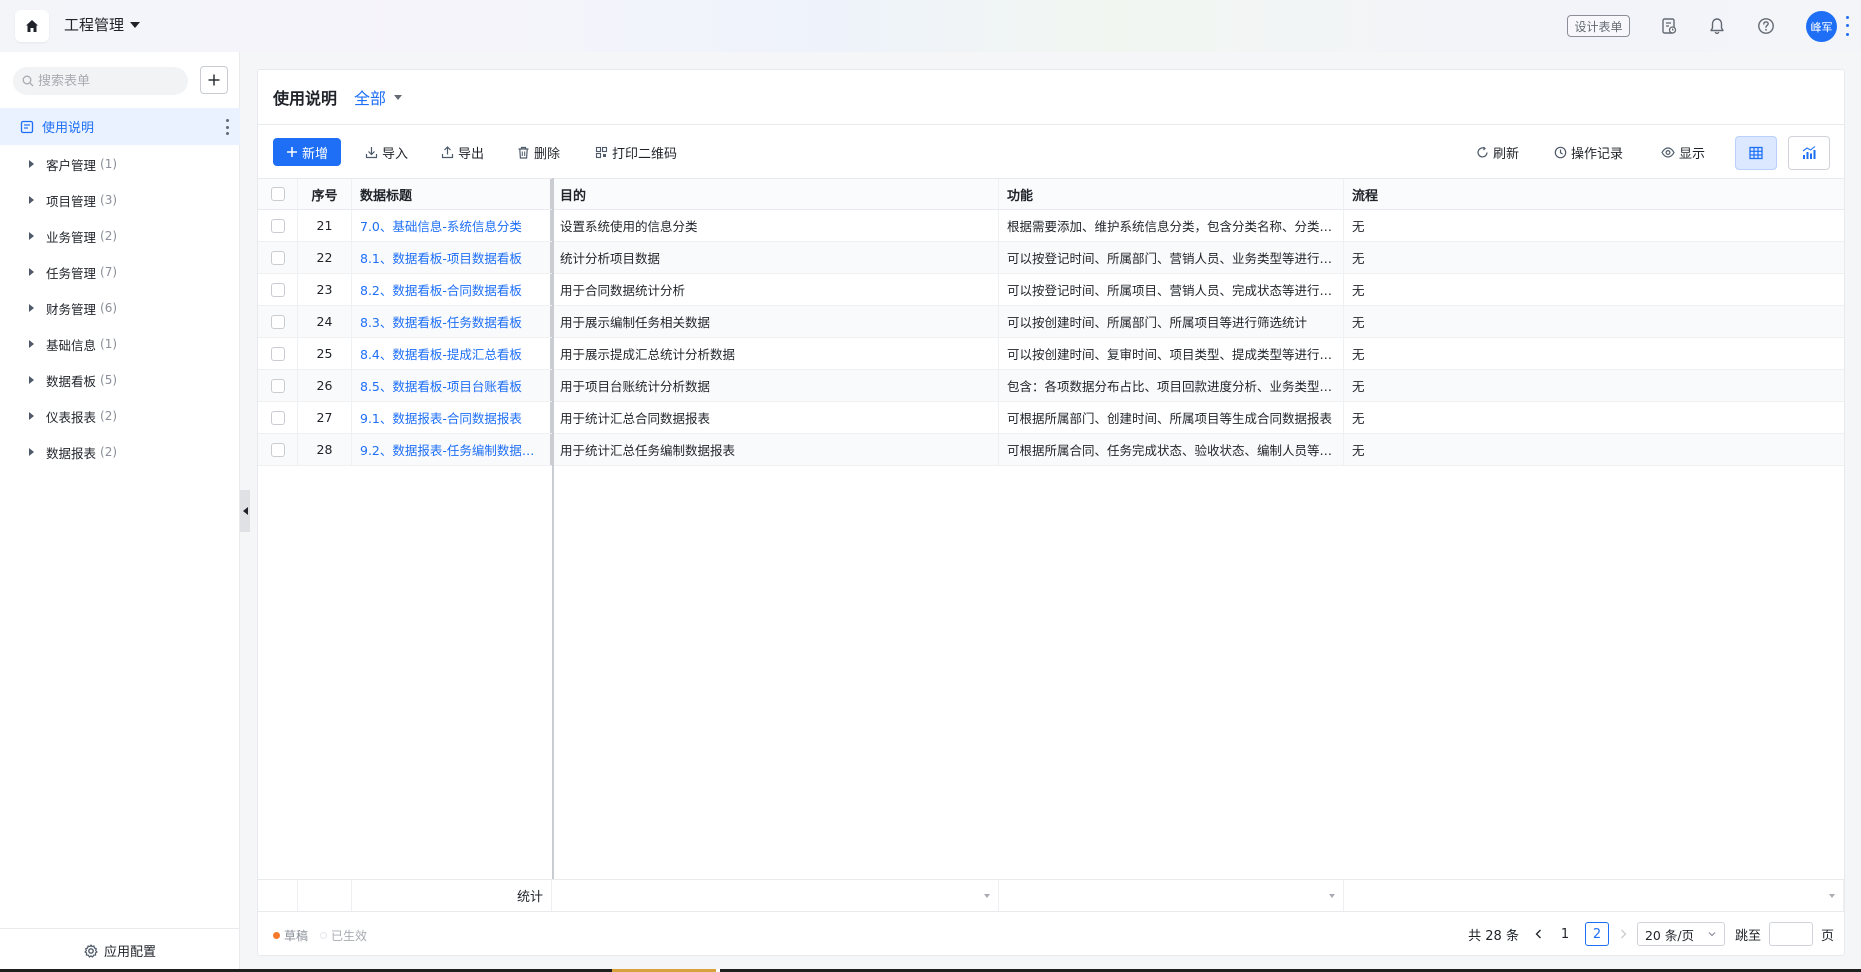 This screenshot has height=972, width=1861. I want to click on search-input, so click(108, 81).